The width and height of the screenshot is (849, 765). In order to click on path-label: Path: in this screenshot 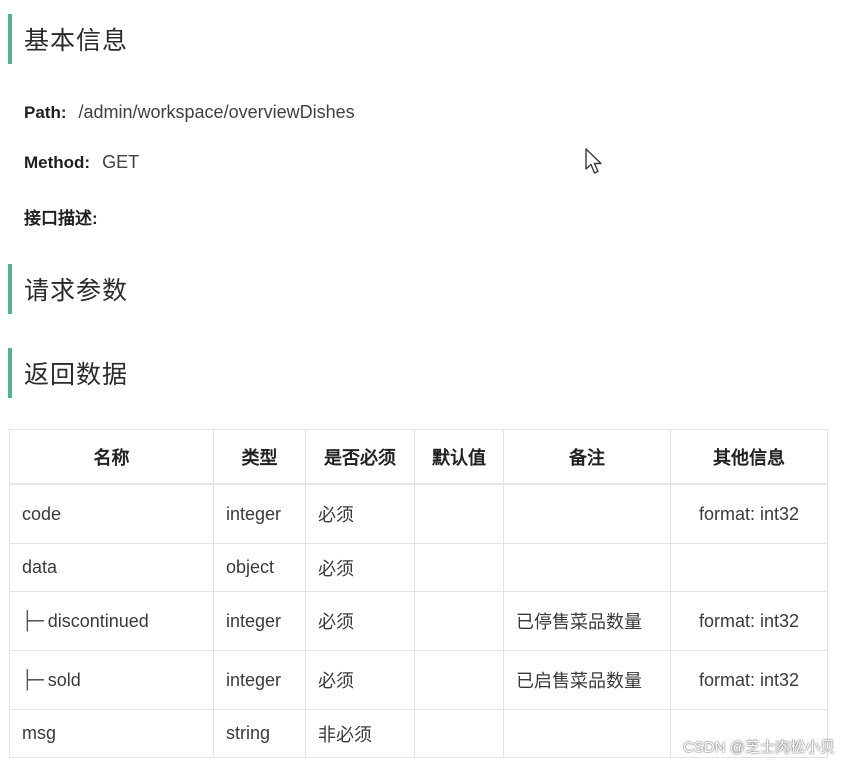, I will do `click(45, 112)`.